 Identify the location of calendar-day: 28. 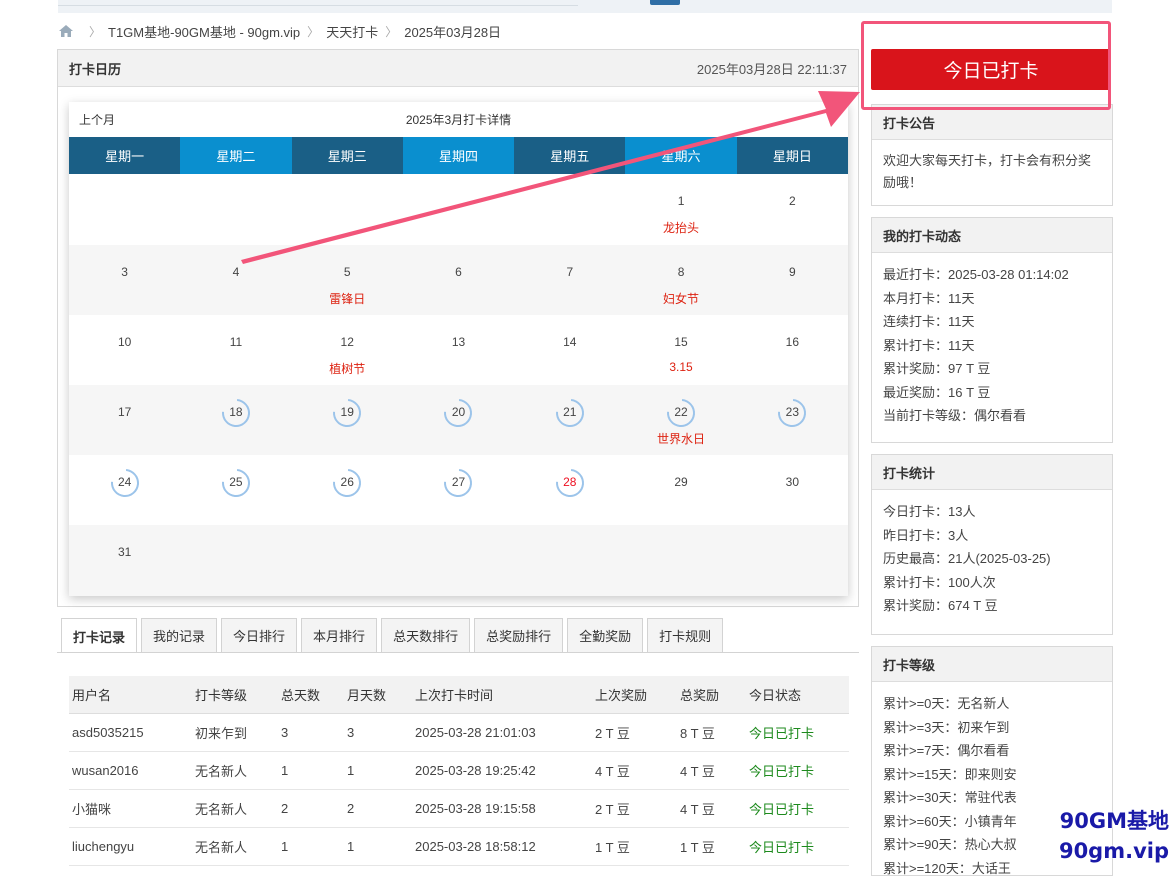
(569, 490).